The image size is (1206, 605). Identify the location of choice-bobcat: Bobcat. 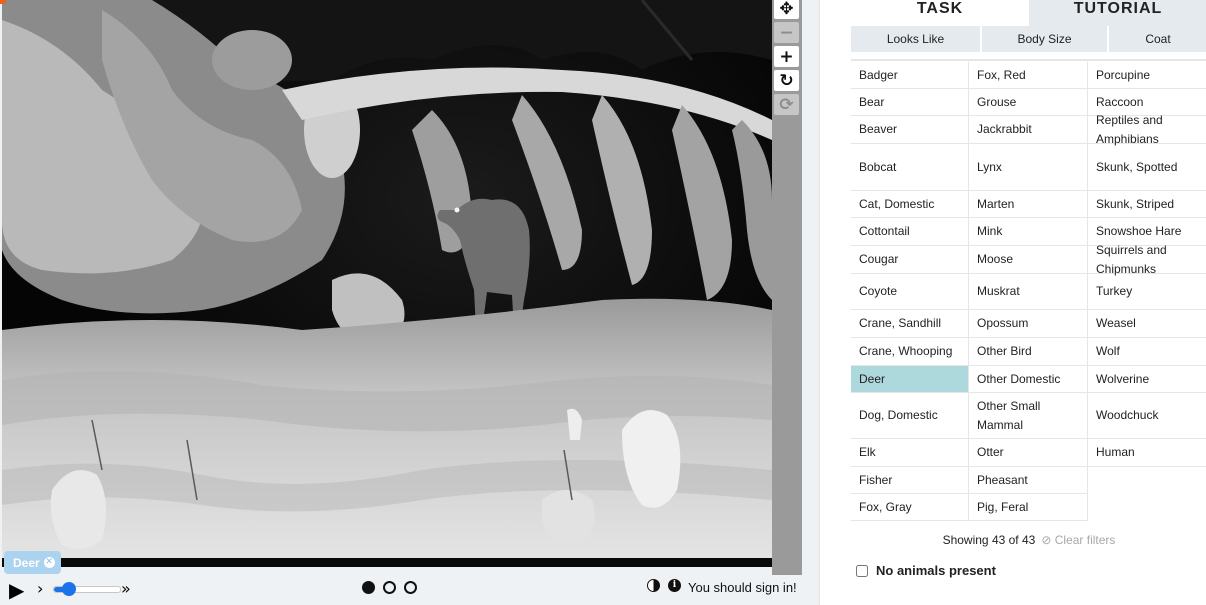
(910, 167).